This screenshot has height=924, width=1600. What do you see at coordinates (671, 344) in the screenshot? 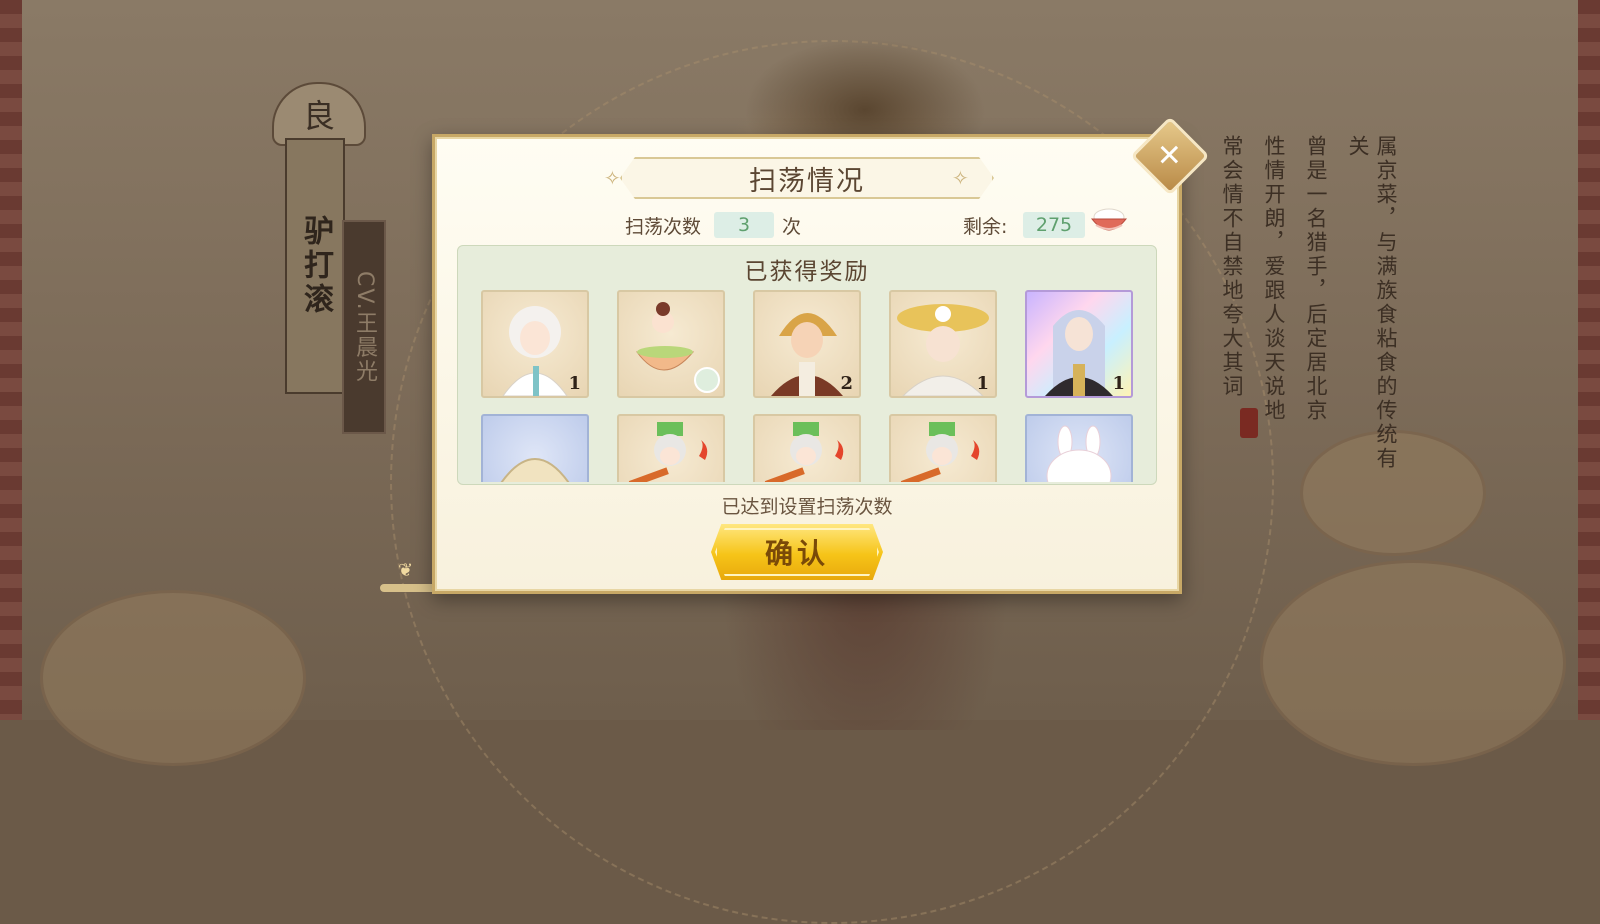
I see `reward-item-tea-bowl-sprite` at bounding box center [671, 344].